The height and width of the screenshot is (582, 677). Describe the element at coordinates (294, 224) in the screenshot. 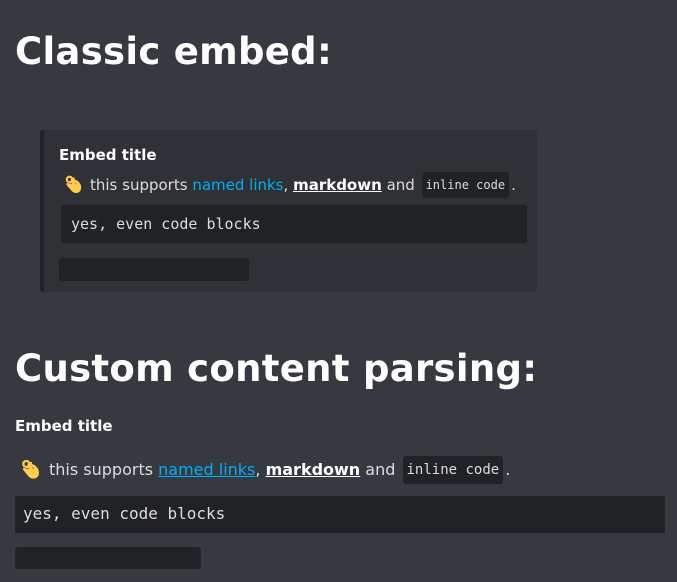

I see `code-block: yes, even code blocks` at that location.